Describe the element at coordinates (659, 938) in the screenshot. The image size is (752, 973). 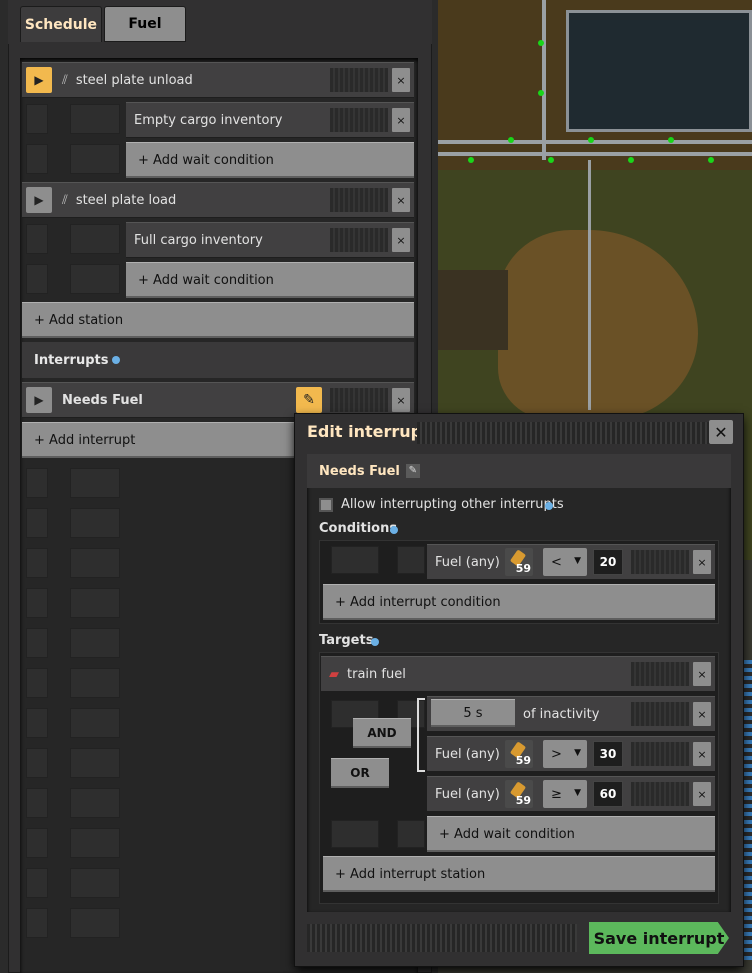
I see `save-interrupt-button: Save interrupt` at that location.